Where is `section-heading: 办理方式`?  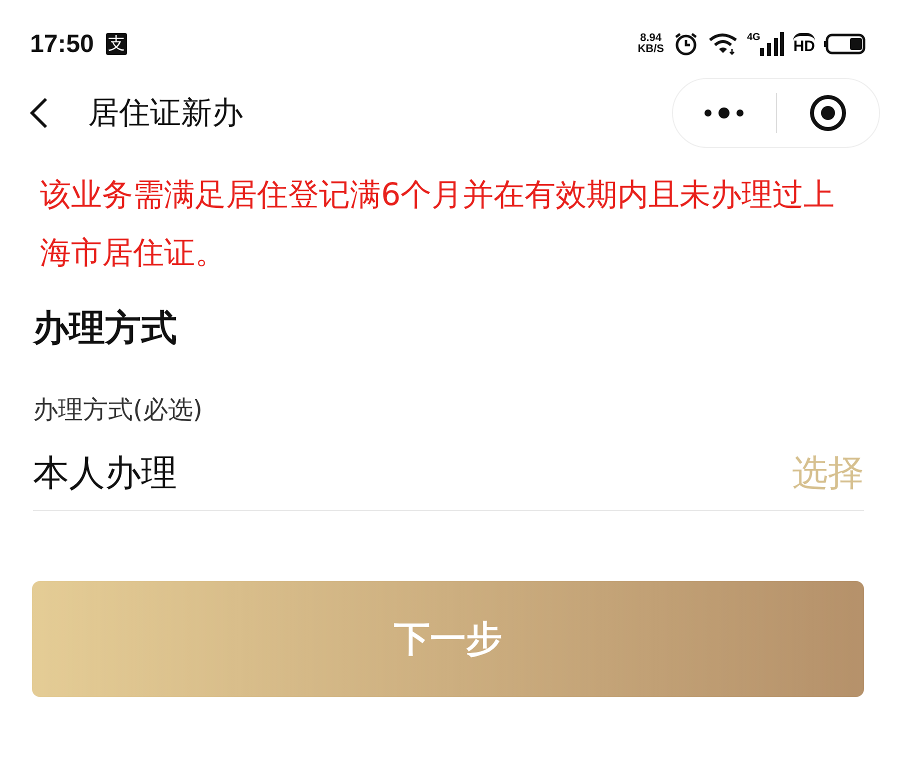
section-heading: 办理方式 is located at coordinates (105, 329).